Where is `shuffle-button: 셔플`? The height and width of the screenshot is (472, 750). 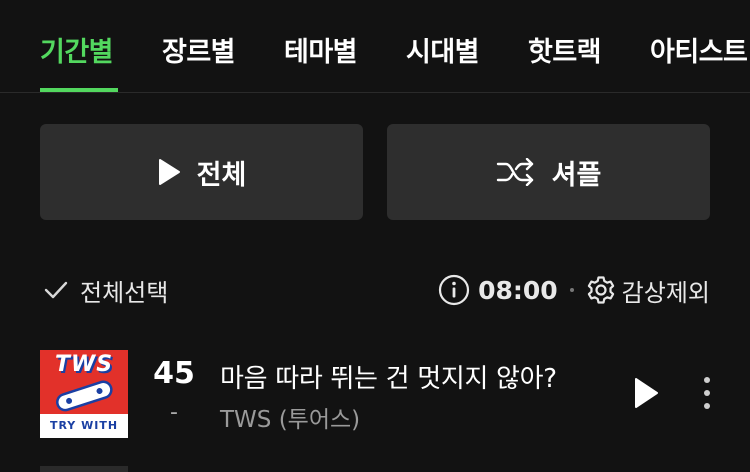
shuffle-button: 셔플 is located at coordinates (548, 172).